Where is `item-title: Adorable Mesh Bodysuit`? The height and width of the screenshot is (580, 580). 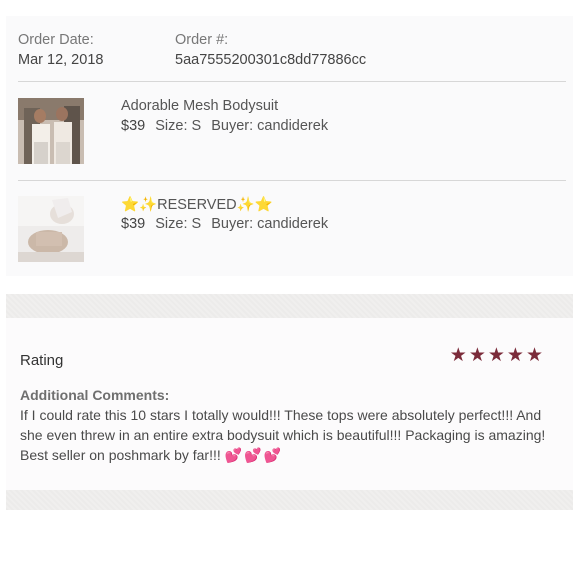
item-title: Adorable Mesh Bodysuit is located at coordinates (199, 106).